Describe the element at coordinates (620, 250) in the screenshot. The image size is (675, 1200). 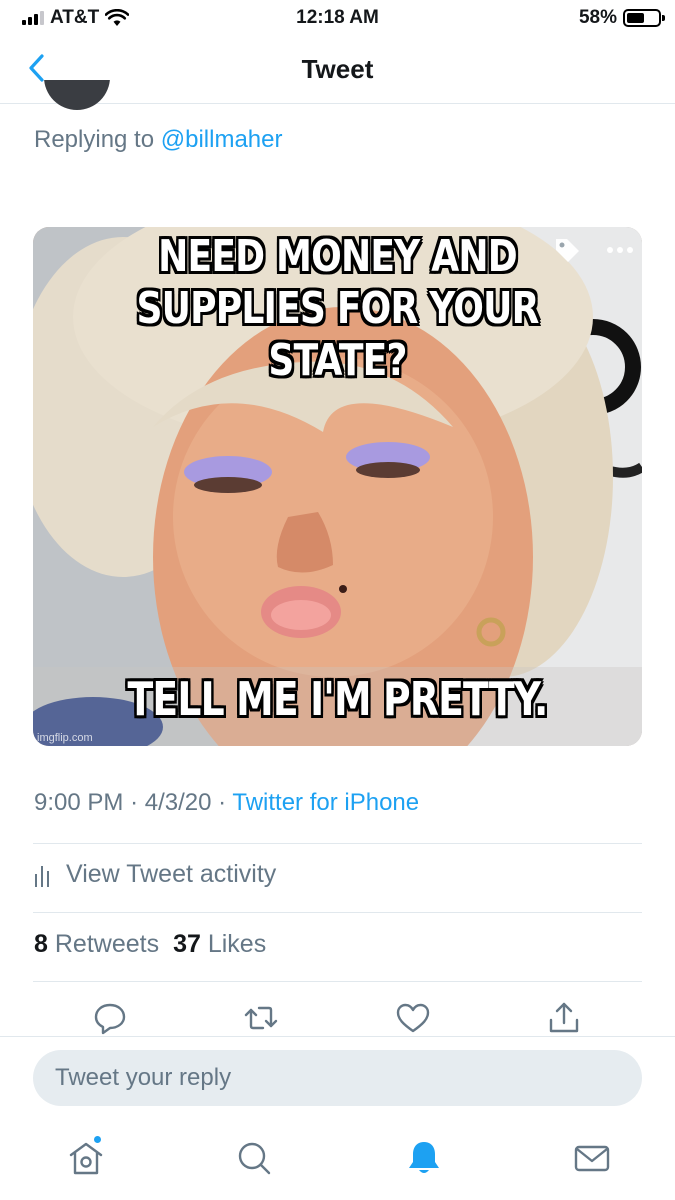
I see `more-options-icon` at that location.